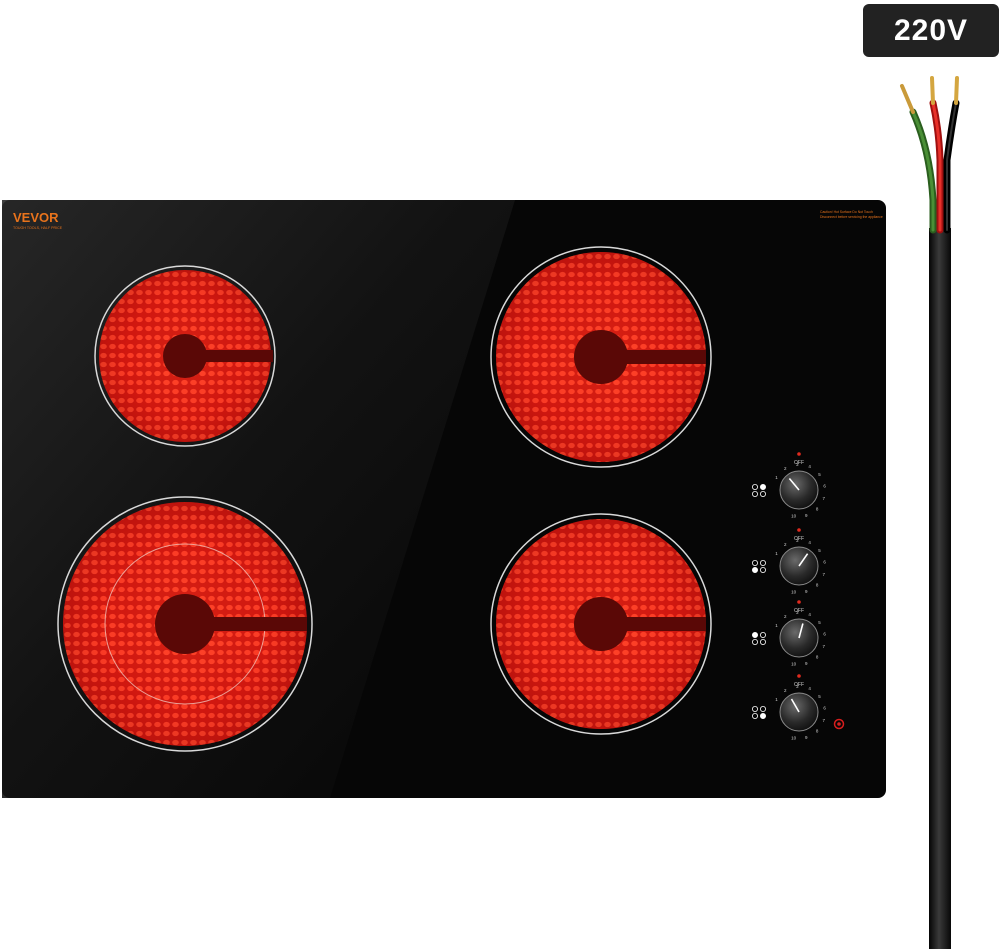  What do you see at coordinates (36, 217) in the screenshot?
I see `brand-logo: VEVOR` at bounding box center [36, 217].